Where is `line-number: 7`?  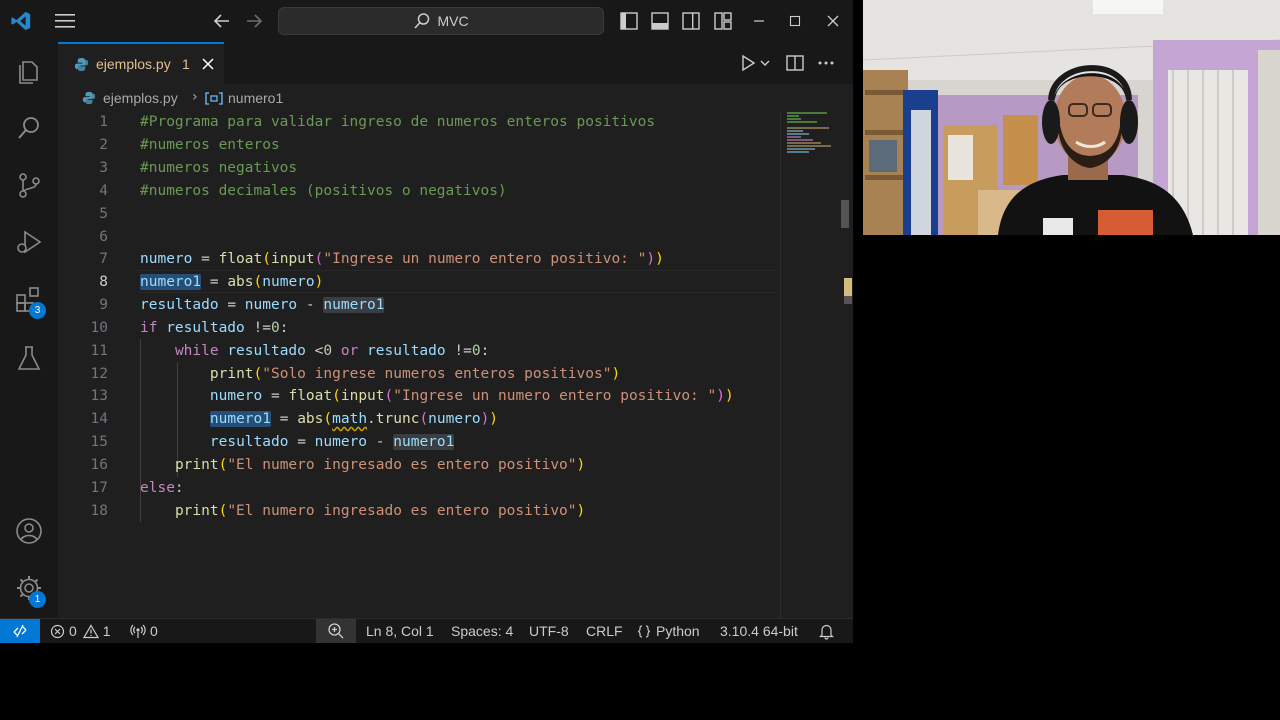
line-number: 7 is located at coordinates (103, 259).